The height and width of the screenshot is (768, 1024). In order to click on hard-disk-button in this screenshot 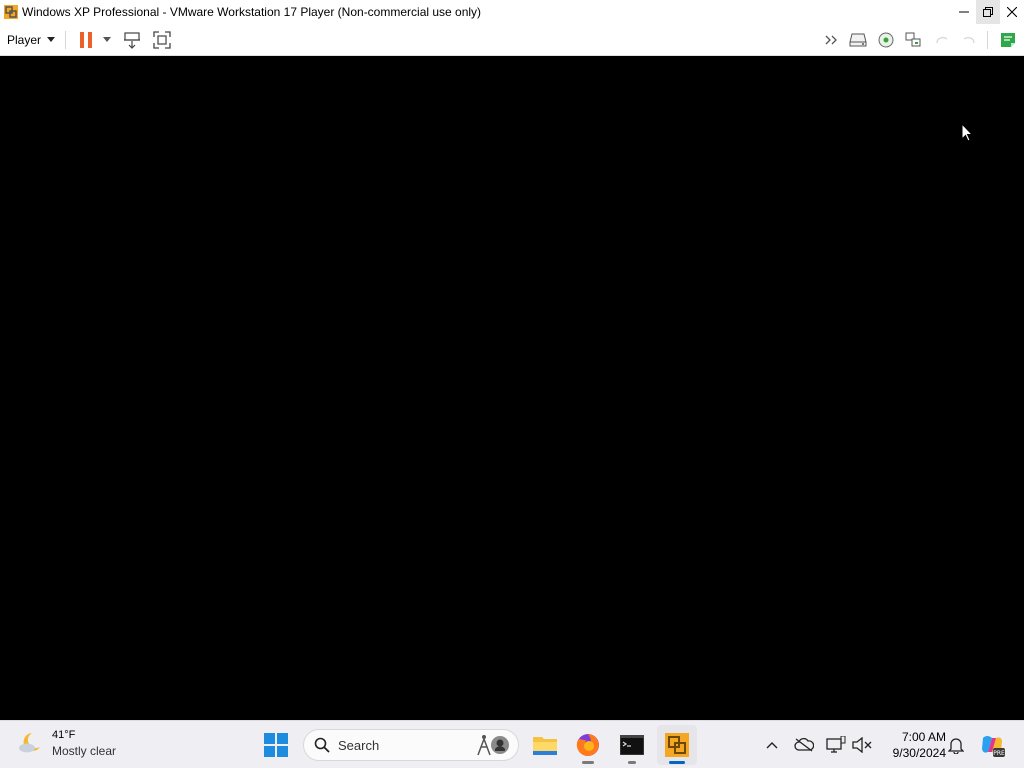, I will do `click(858, 39)`.